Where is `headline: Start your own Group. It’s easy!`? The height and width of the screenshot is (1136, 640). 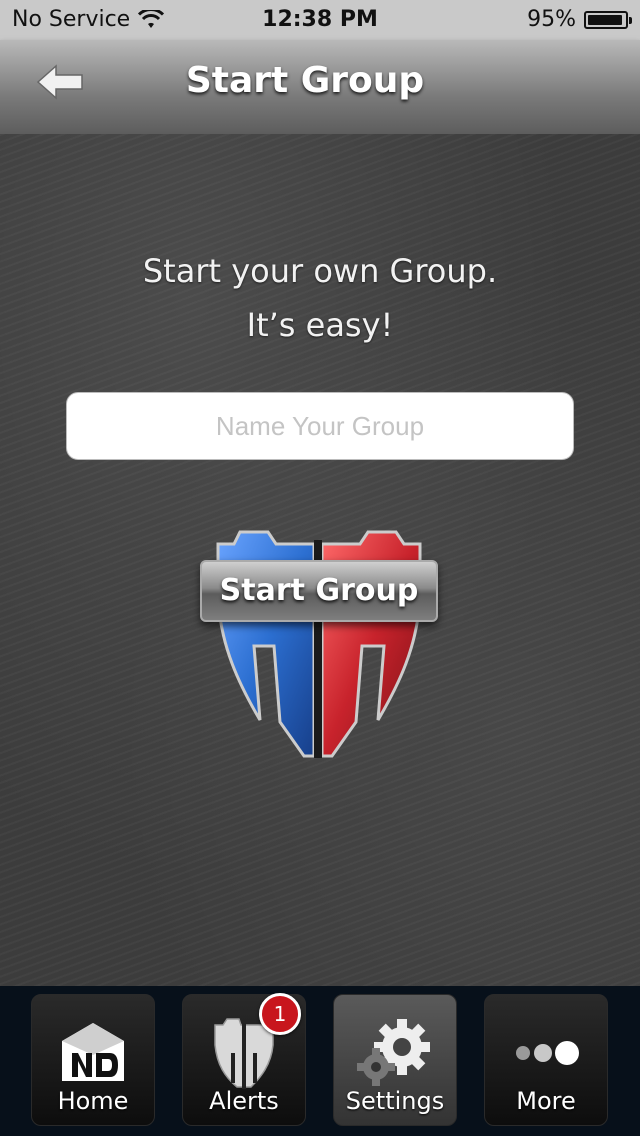
headline: Start your own Group. It’s easy! is located at coordinates (320, 298).